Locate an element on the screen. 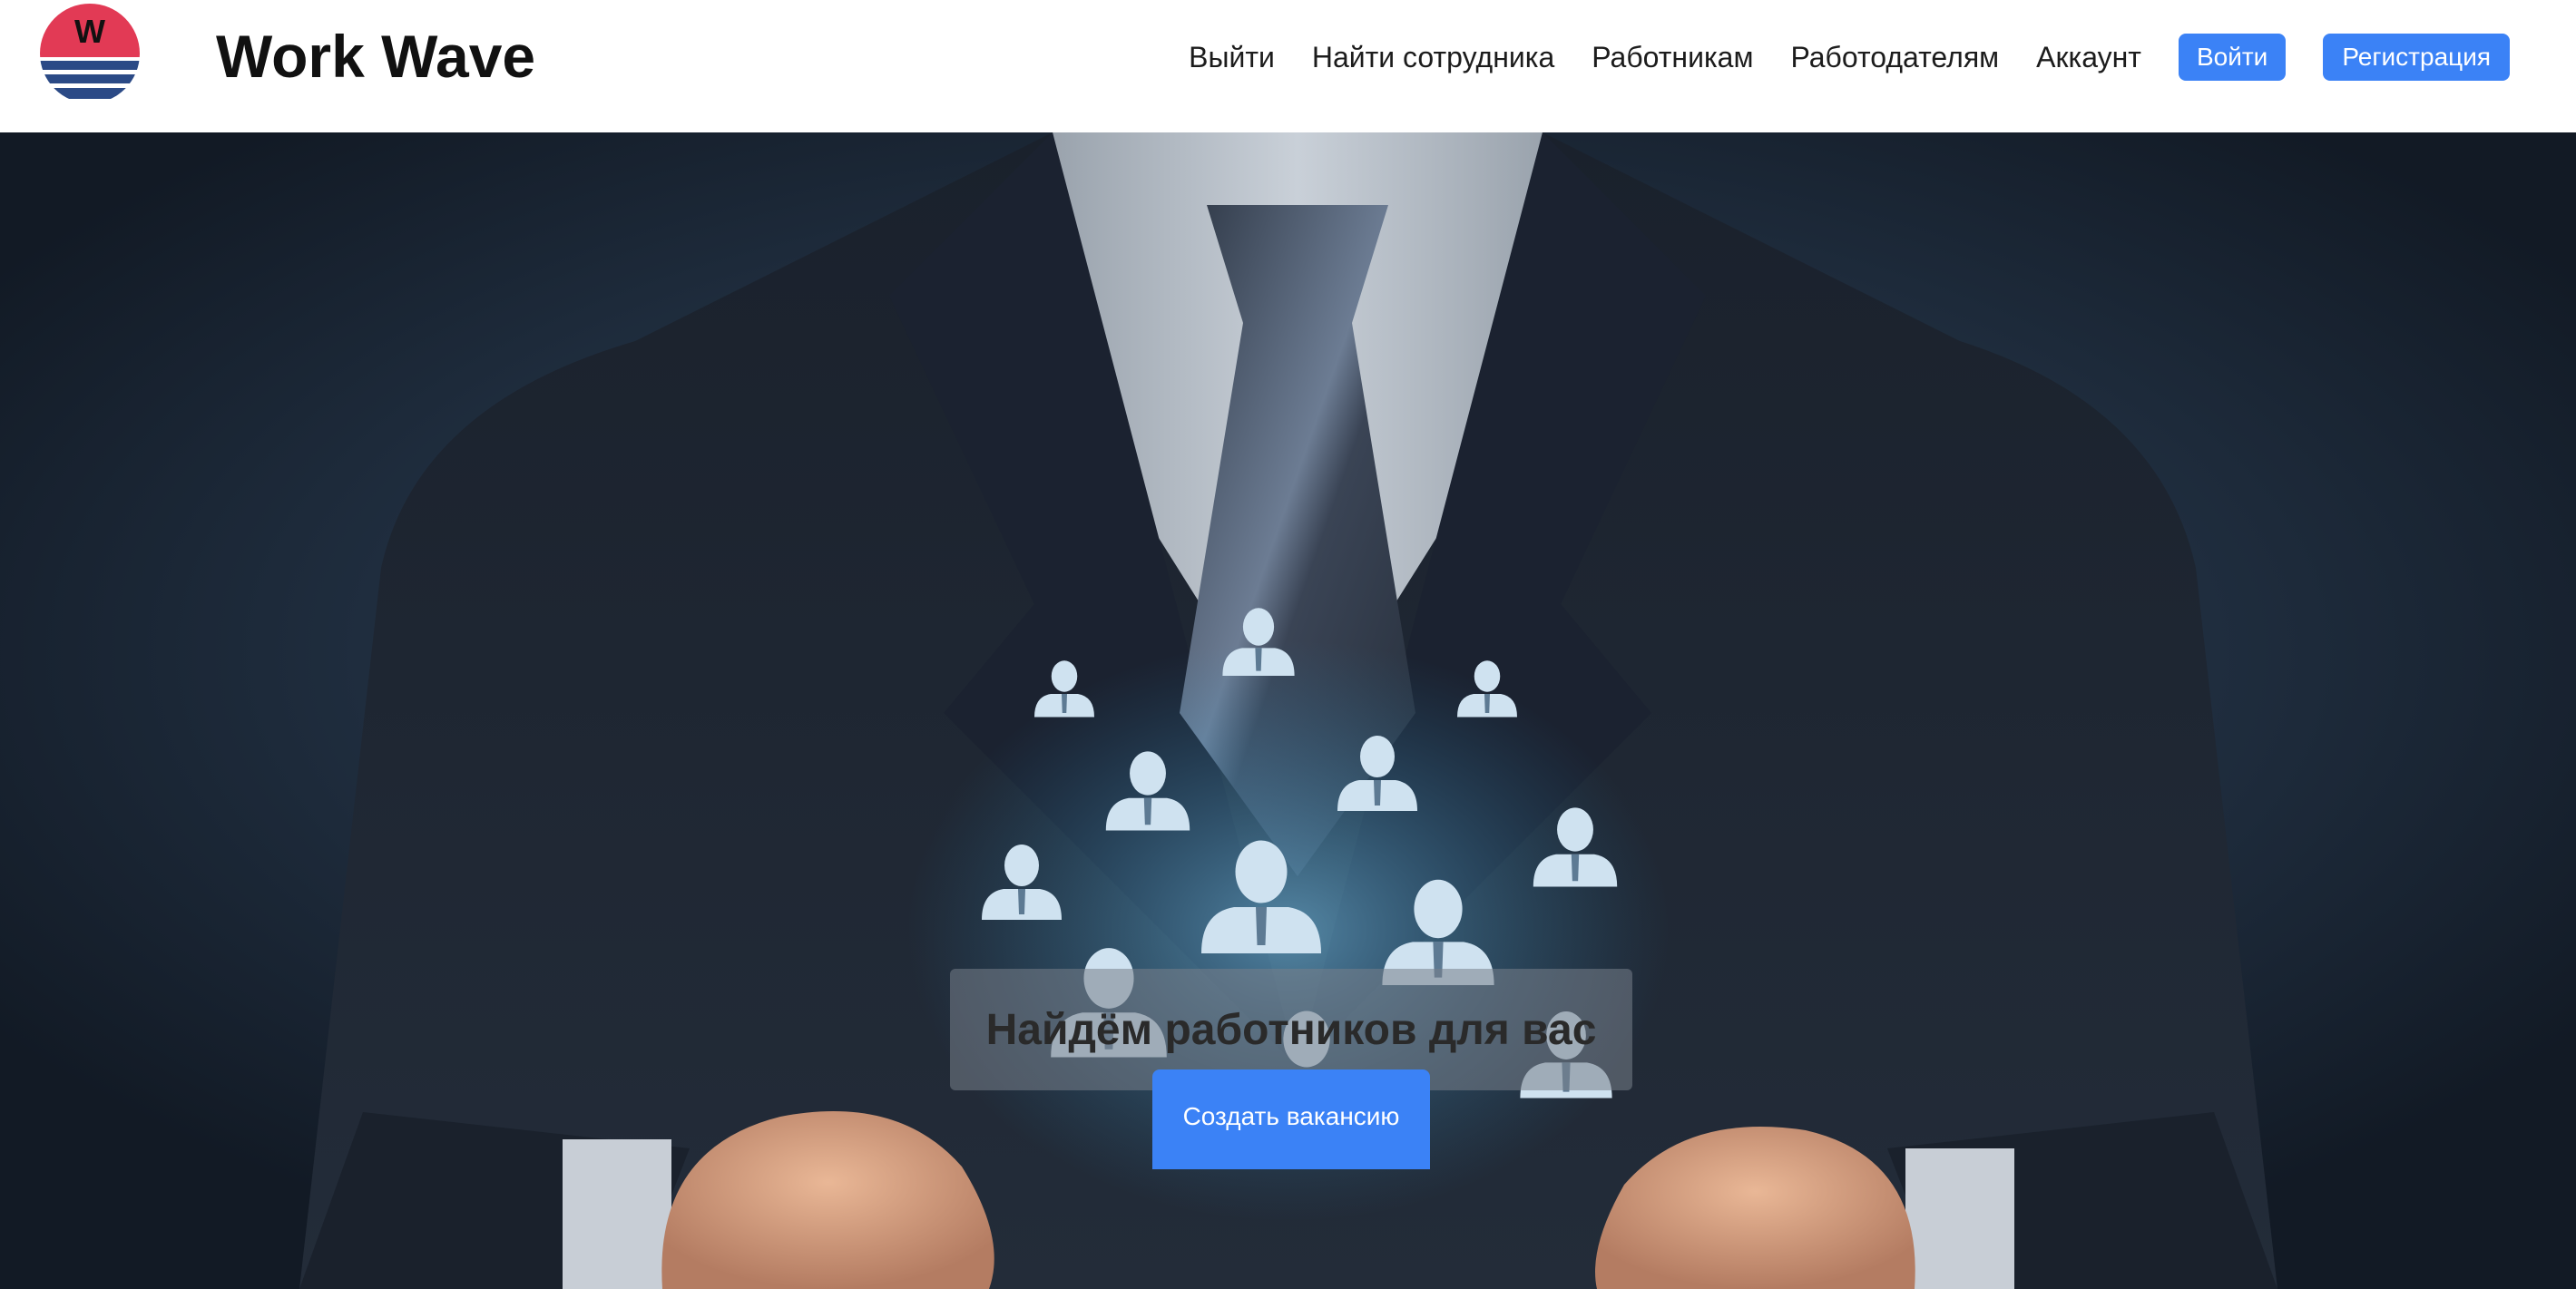 The height and width of the screenshot is (1289, 2576). nav-find-employee: Найти сотрудника is located at coordinates (1433, 58).